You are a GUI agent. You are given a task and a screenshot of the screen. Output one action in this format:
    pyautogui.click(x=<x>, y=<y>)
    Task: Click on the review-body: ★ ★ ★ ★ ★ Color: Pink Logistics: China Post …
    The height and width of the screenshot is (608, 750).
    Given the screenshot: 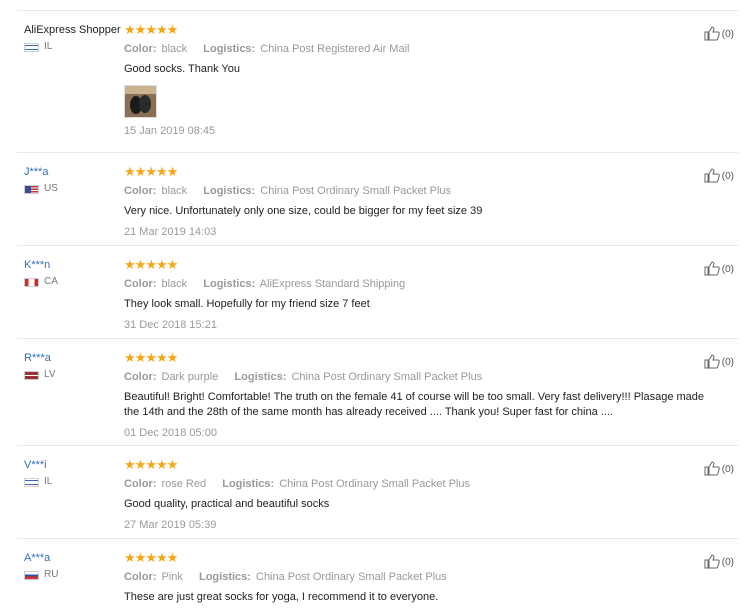 What is the action you would take?
    pyautogui.click(x=419, y=578)
    